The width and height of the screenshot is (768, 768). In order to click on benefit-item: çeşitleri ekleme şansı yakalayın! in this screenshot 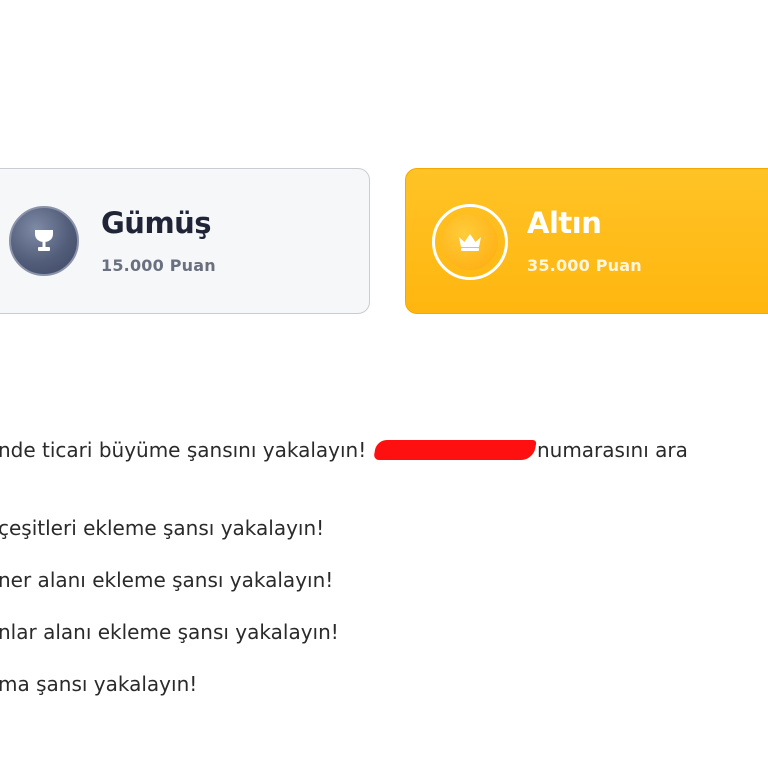, I will do `click(162, 528)`.